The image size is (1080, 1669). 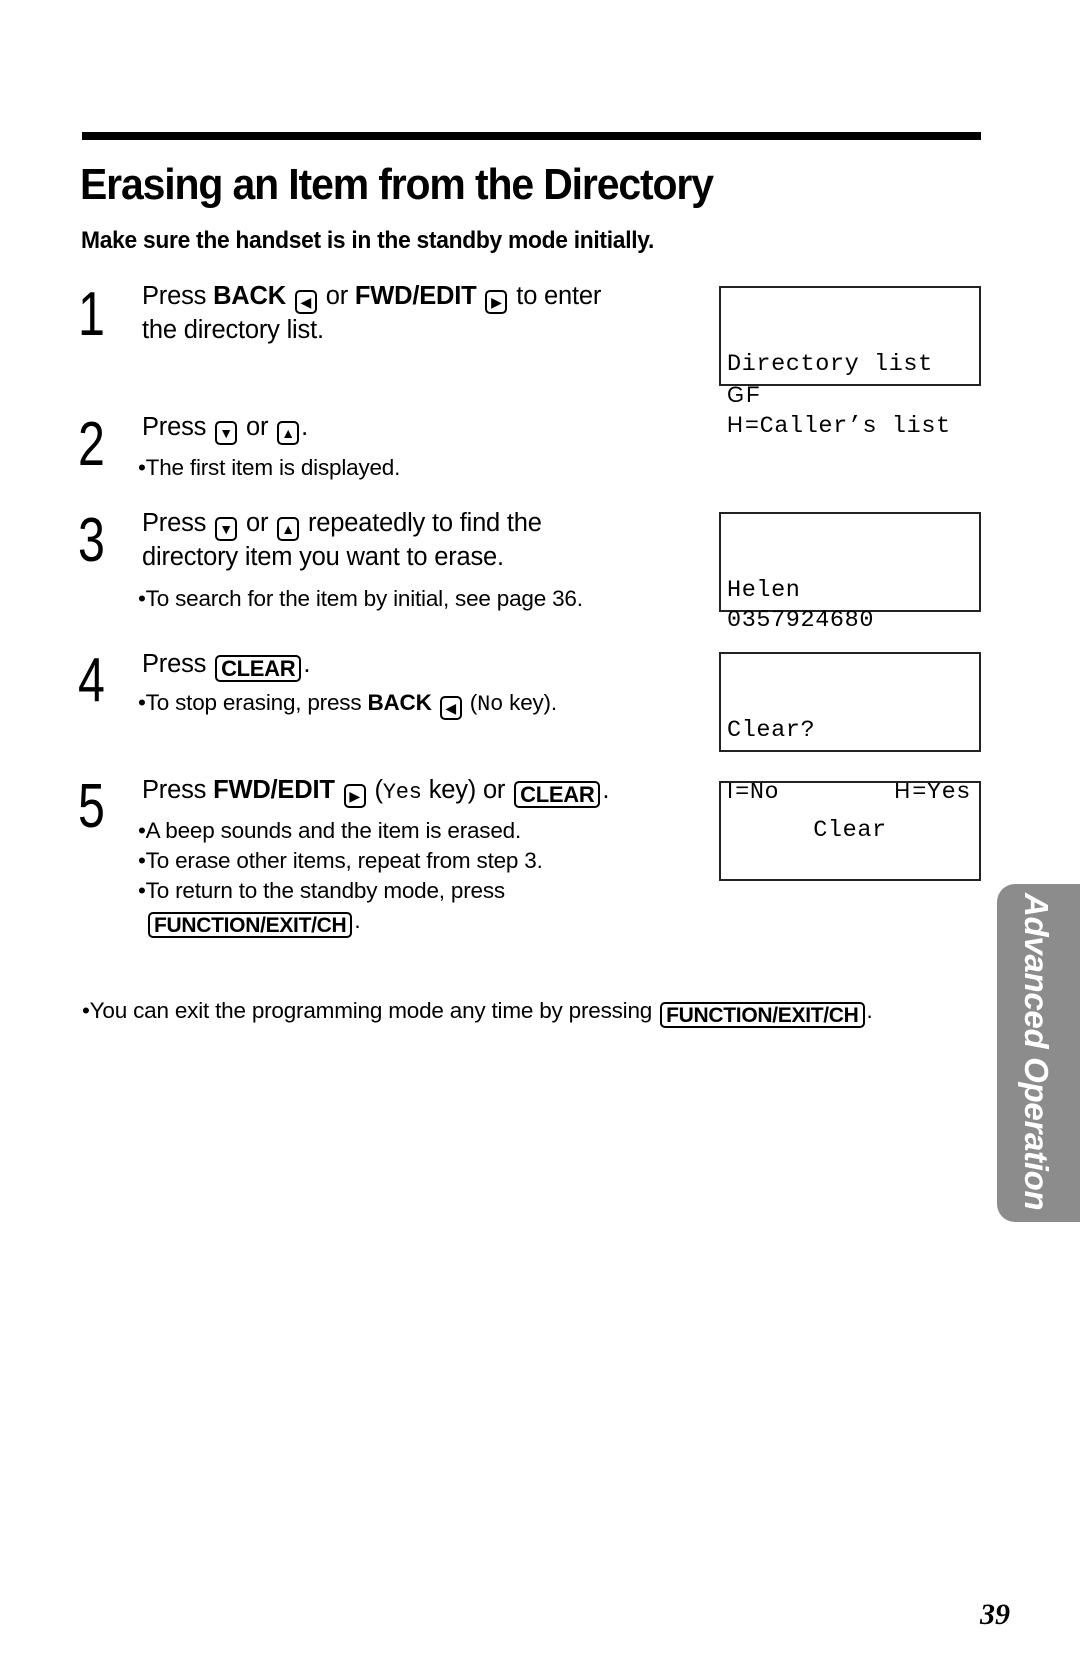 I want to click on step-number: 4, so click(x=91, y=680).